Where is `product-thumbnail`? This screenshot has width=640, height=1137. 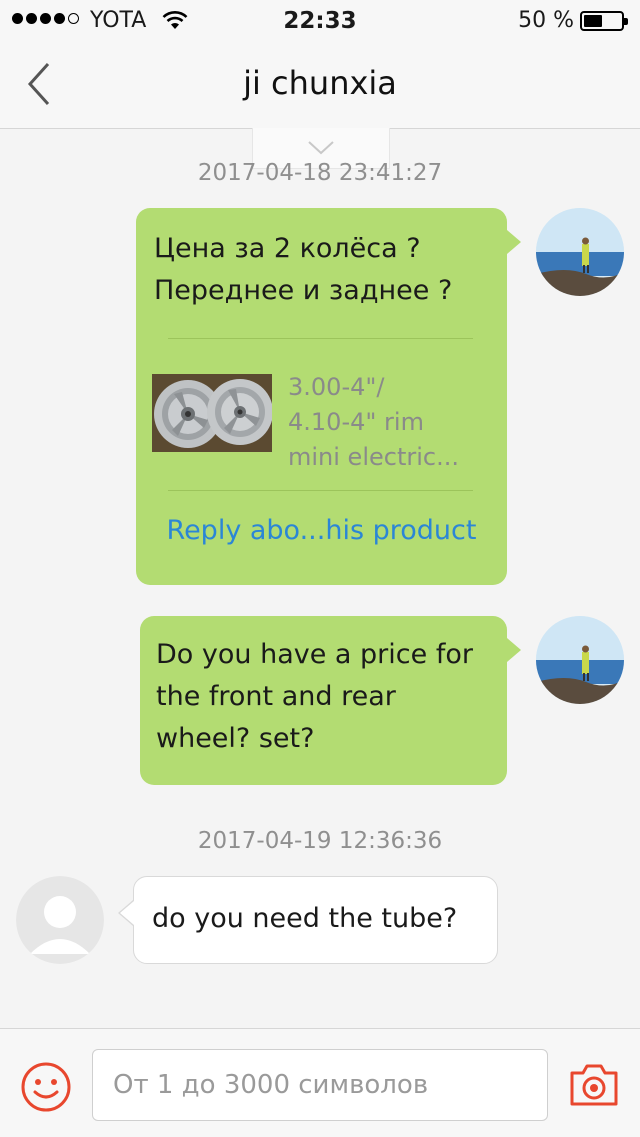
product-thumbnail is located at coordinates (212, 413).